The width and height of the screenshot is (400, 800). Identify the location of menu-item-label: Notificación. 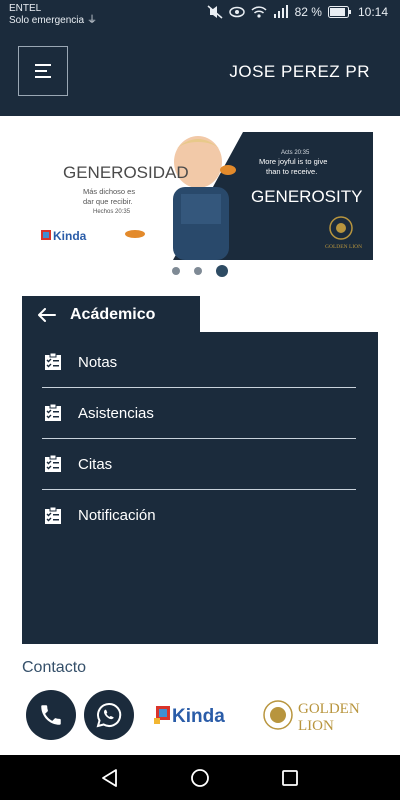
(117, 515).